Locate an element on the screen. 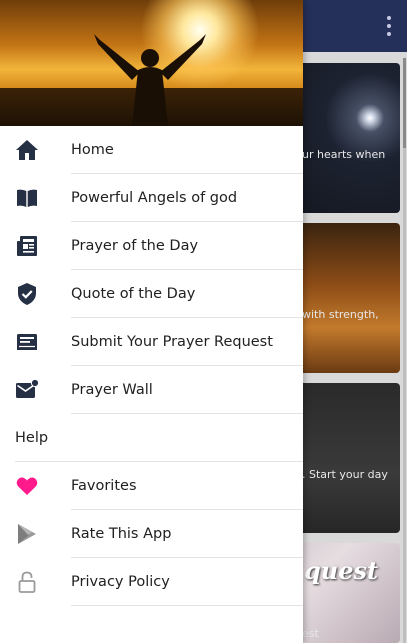  drawer-item-favorites: Favorites is located at coordinates (151, 486).